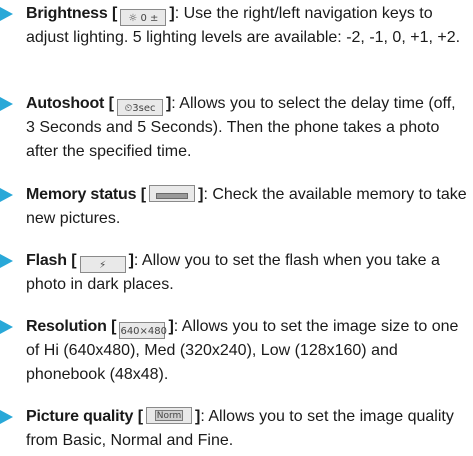  What do you see at coordinates (81, 194) in the screenshot?
I see `item-term: Memory status` at bounding box center [81, 194].